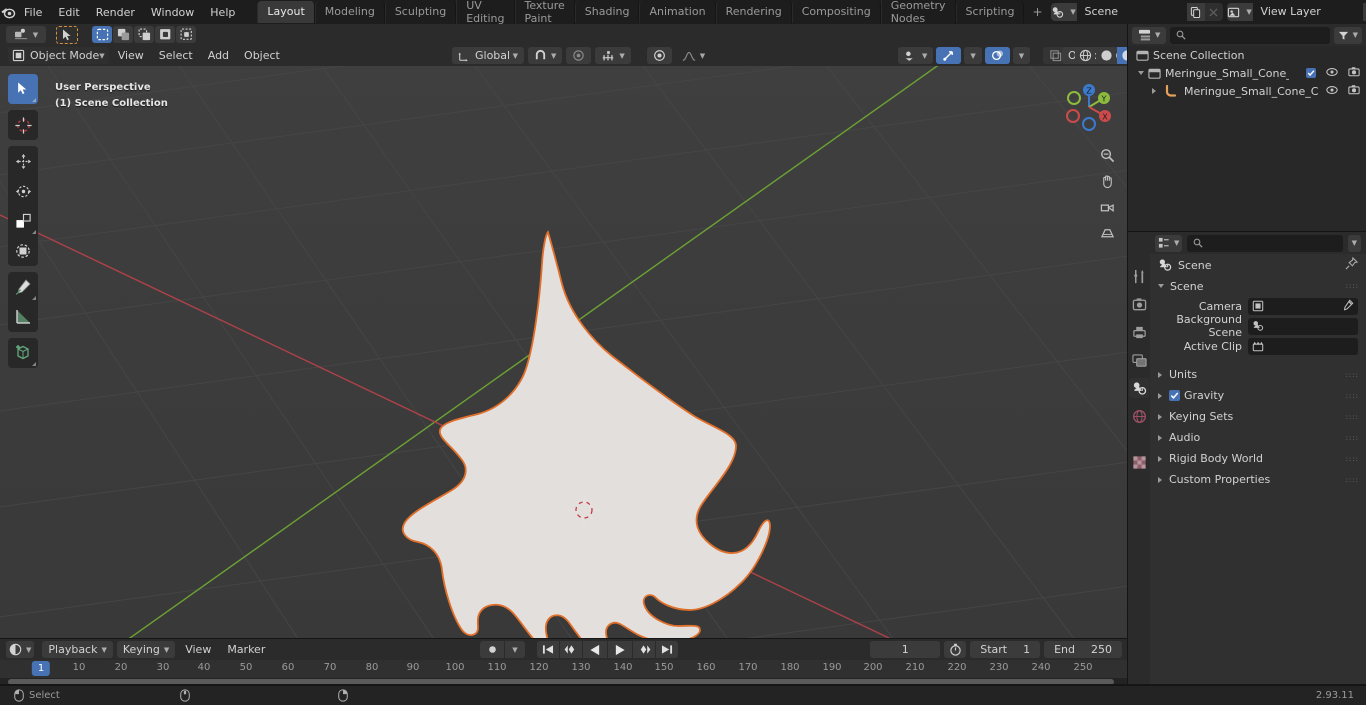  I want to click on view-layer-tab-icon, so click(1139, 360).